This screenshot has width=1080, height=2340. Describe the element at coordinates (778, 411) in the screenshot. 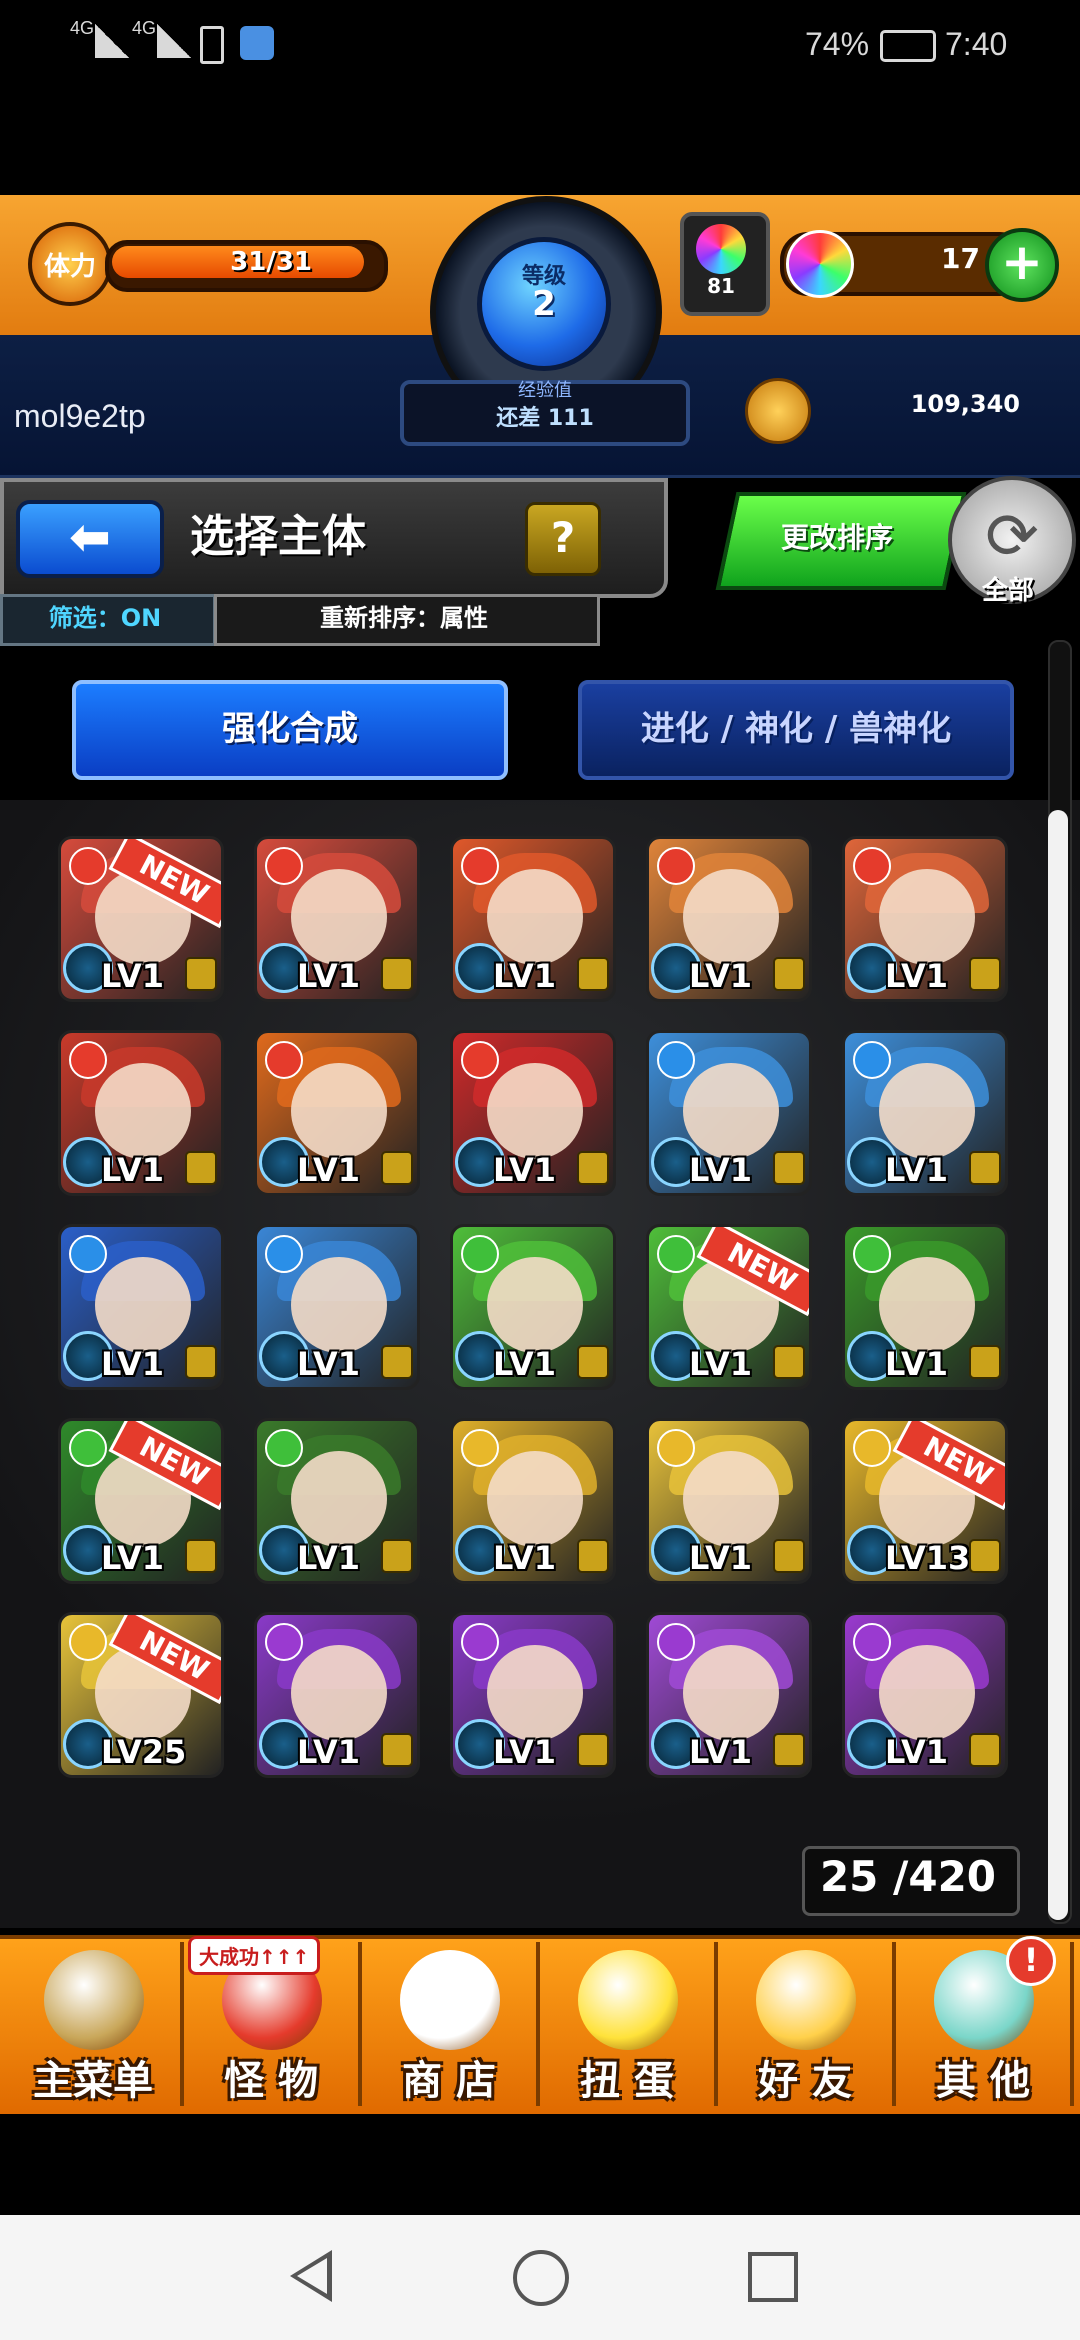

I see `coin-icon` at that location.